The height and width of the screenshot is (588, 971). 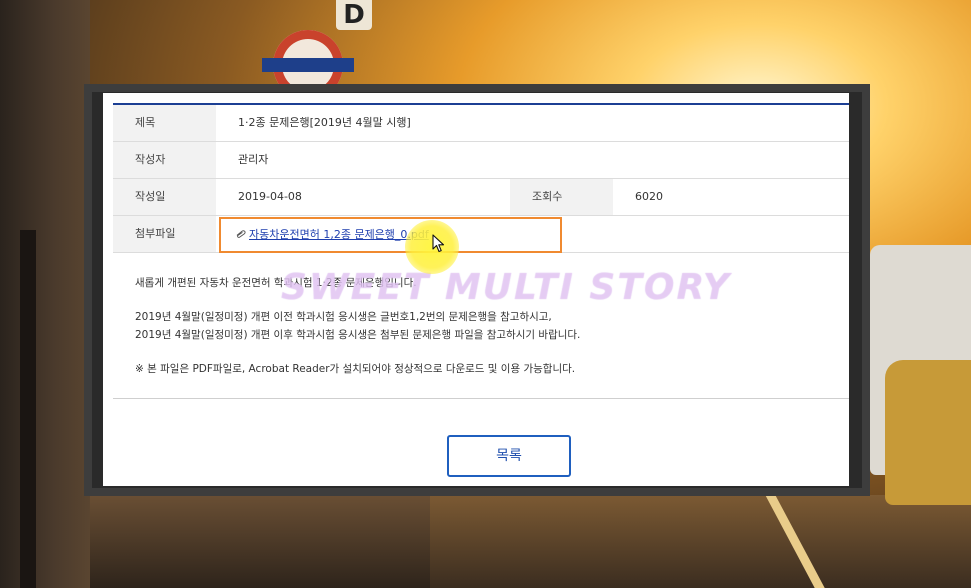 What do you see at coordinates (28, 409) in the screenshot?
I see `street-pole` at bounding box center [28, 409].